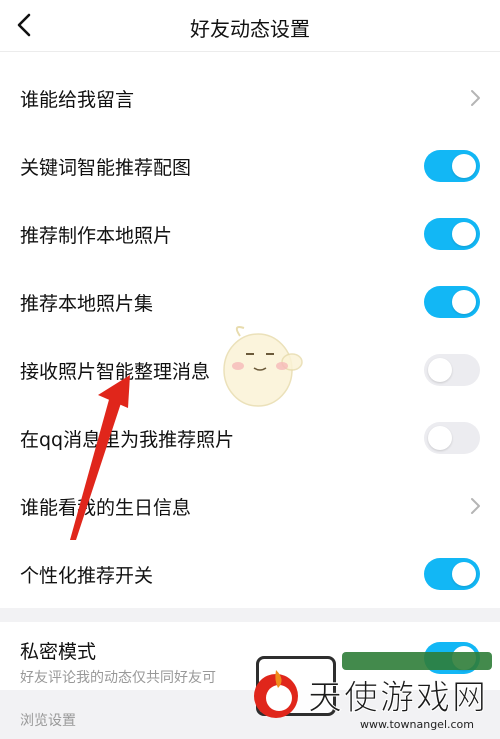  I want to click on top-nav-bar: 好友动态设置, so click(250, 26).